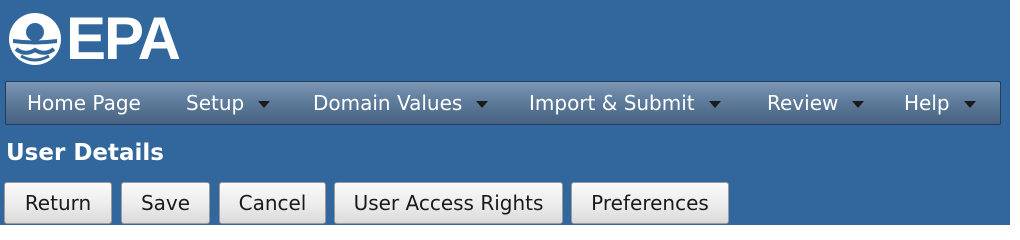 The height and width of the screenshot is (240, 1020). I want to click on save-button: Save, so click(165, 203).